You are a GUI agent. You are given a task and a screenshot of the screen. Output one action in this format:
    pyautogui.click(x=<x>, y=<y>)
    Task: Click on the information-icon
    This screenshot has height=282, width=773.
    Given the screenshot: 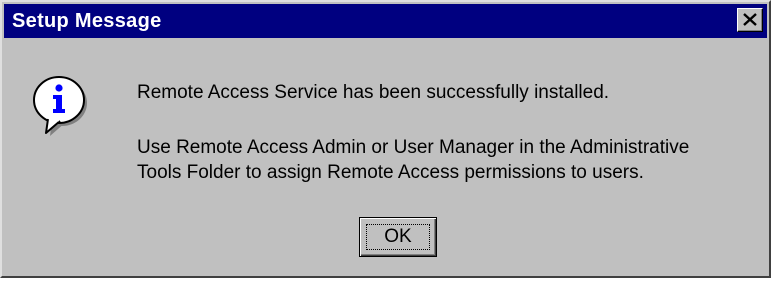 What is the action you would take?
    pyautogui.click(x=60, y=106)
    